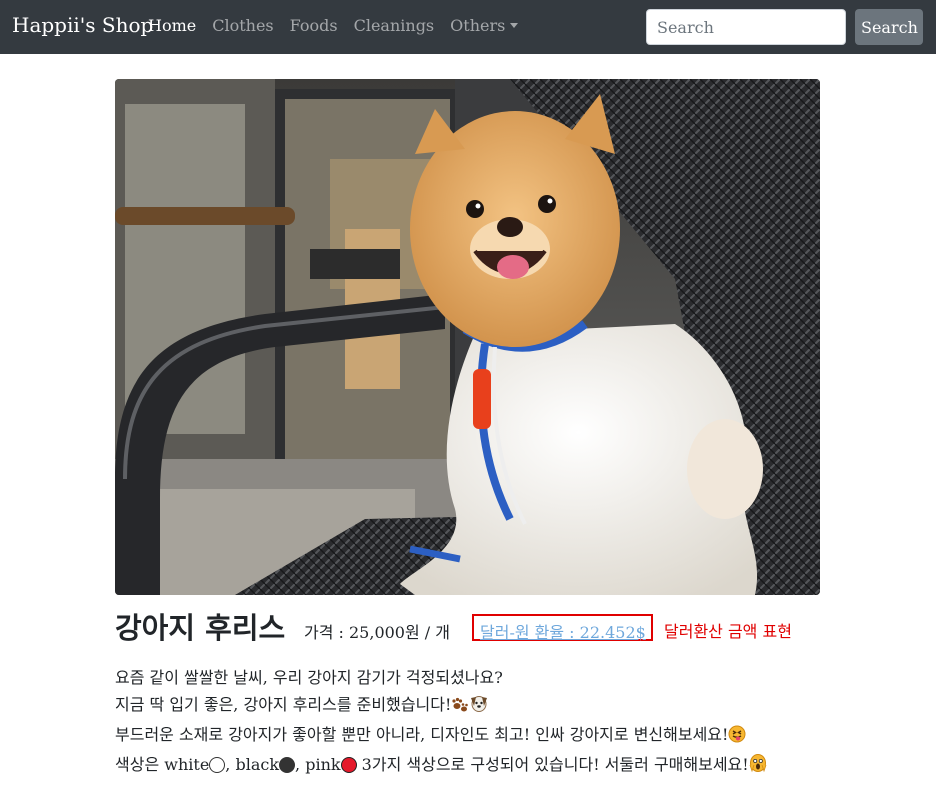 This screenshot has width=936, height=802. I want to click on caret-down-icon, so click(514, 25).